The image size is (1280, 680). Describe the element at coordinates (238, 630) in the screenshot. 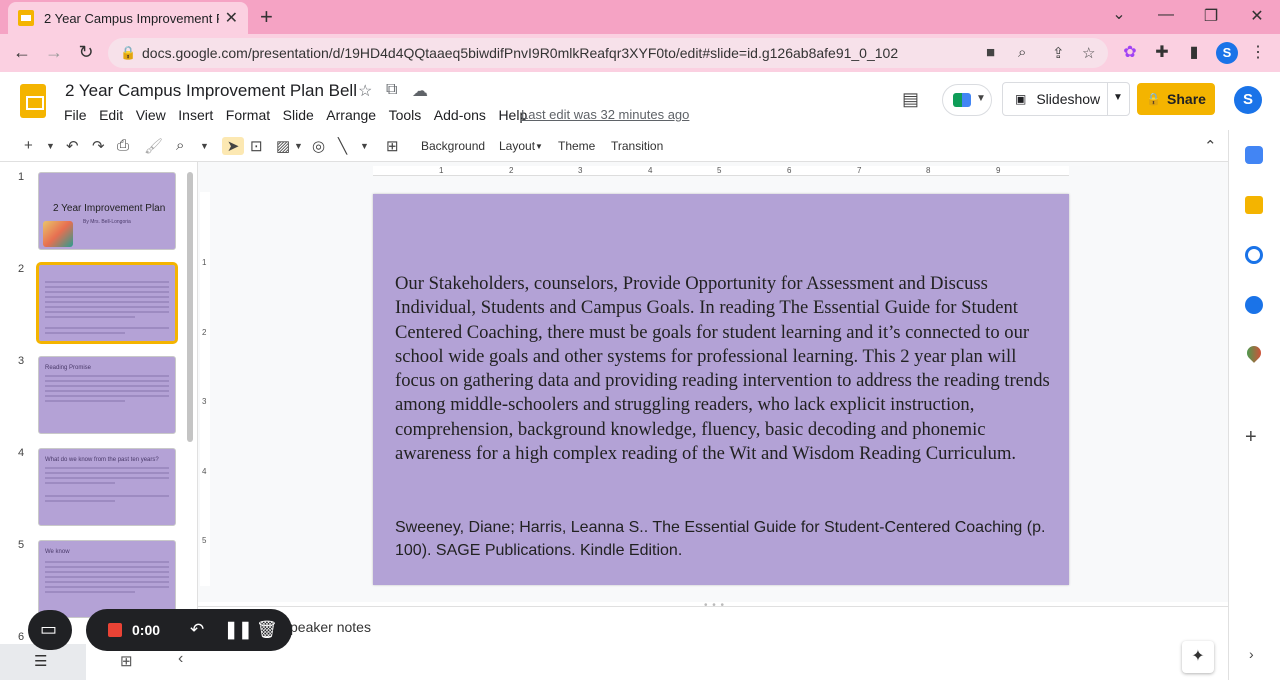

I see `pause-icon: ❚❚` at that location.